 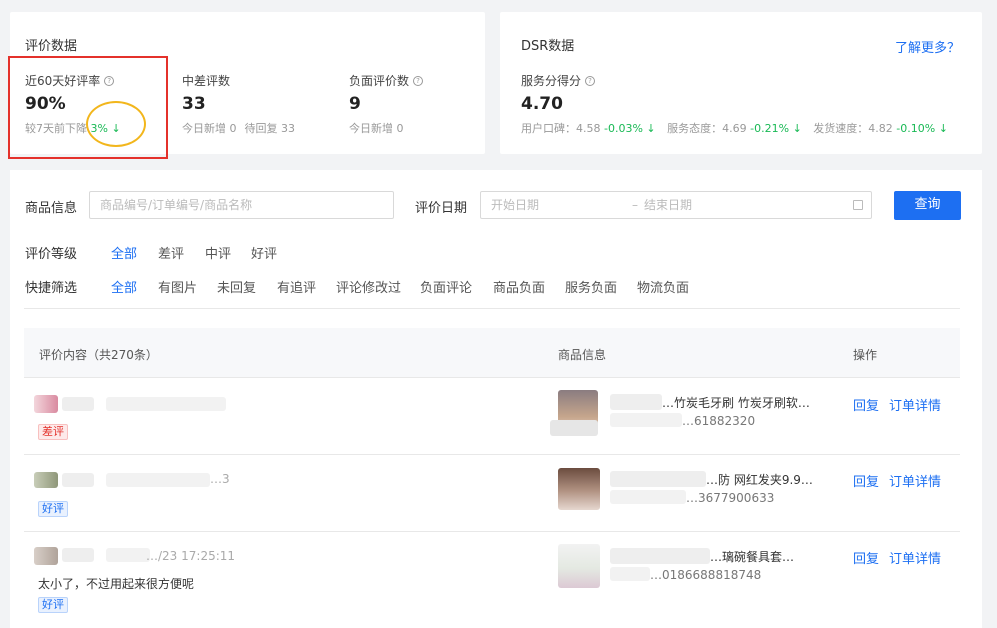 What do you see at coordinates (236, 286) in the screenshot?
I see `quick-unreplied: 未回复` at bounding box center [236, 286].